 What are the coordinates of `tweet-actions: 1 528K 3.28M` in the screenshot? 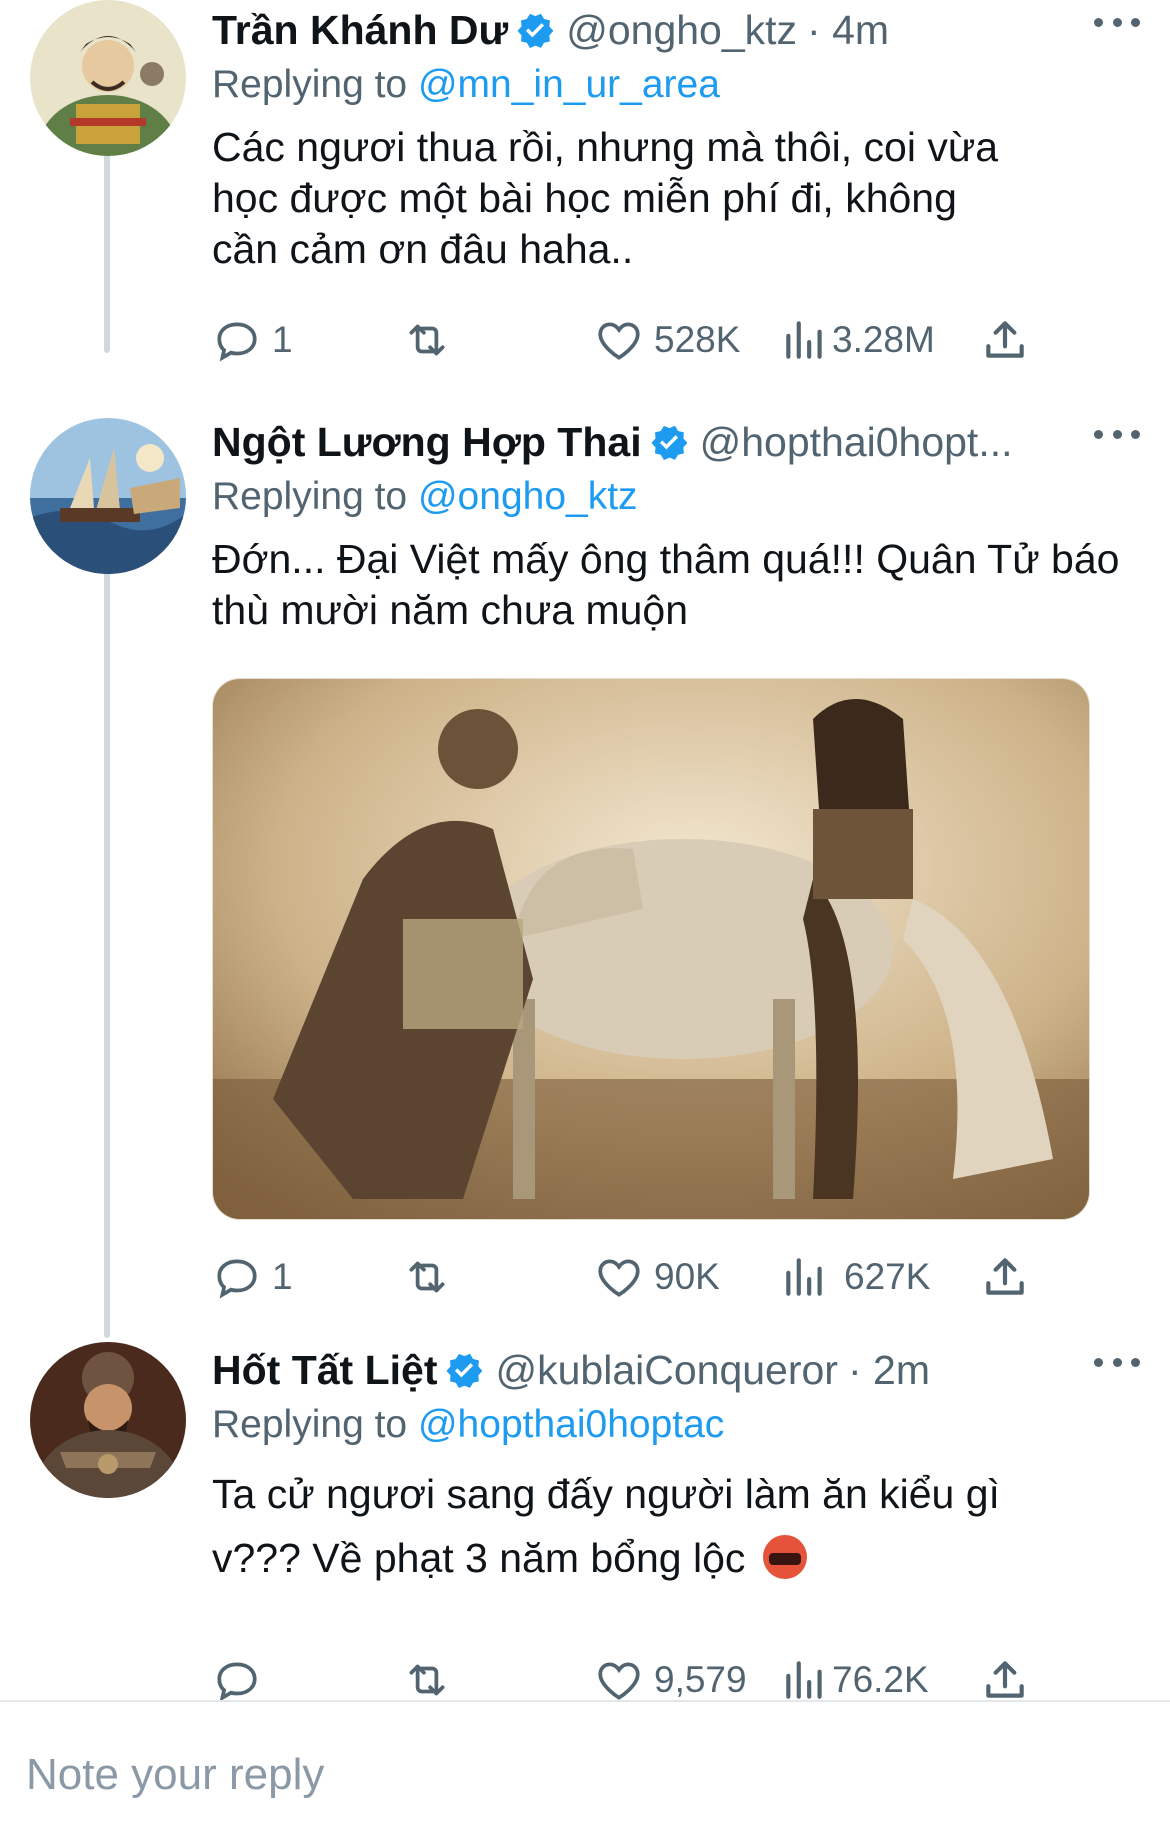 It's located at (622, 340).